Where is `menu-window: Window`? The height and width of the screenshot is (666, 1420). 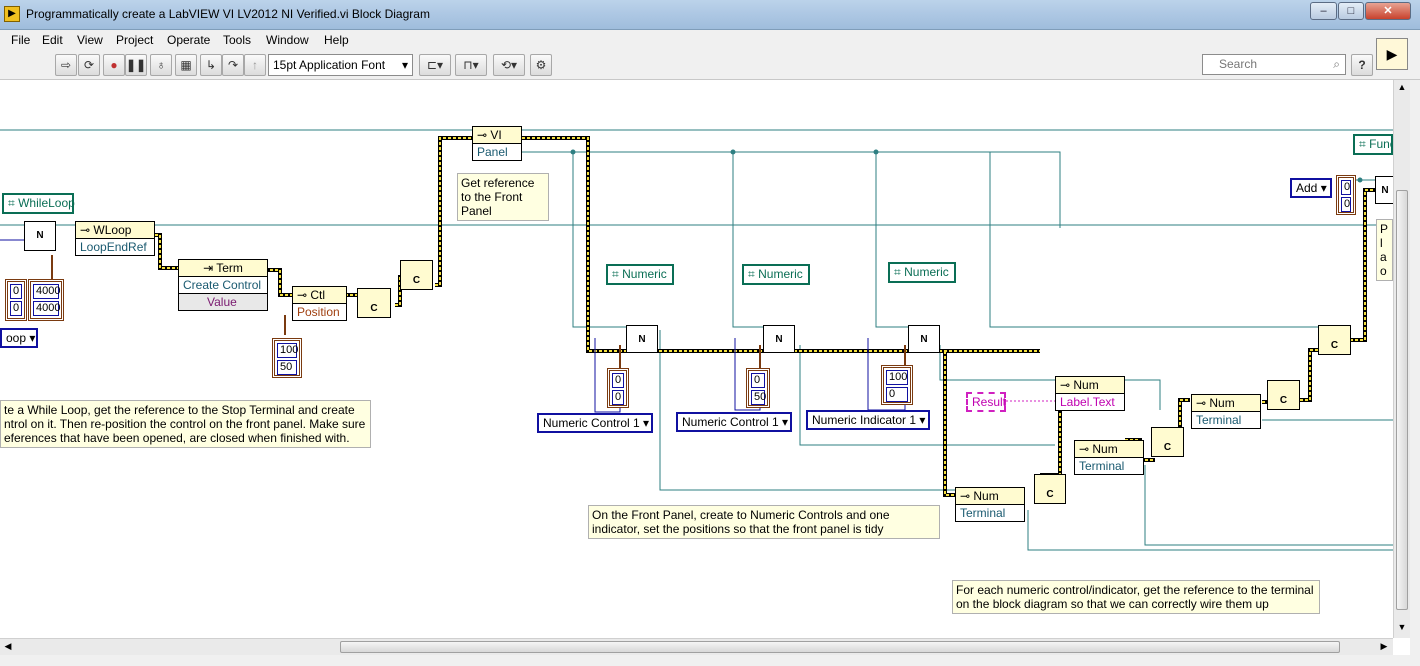 menu-window: Window is located at coordinates (287, 40).